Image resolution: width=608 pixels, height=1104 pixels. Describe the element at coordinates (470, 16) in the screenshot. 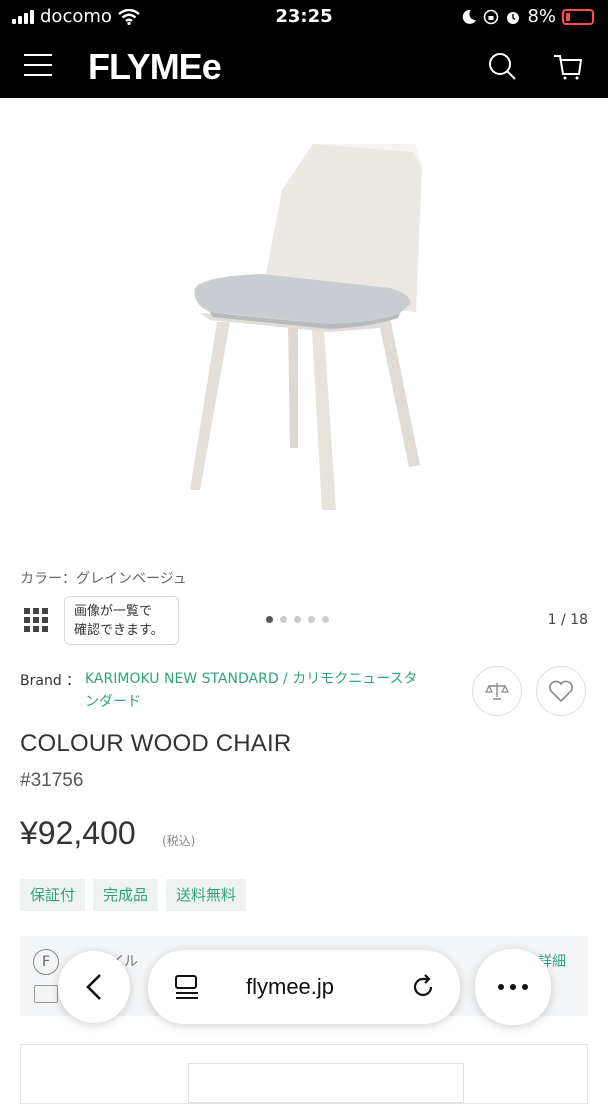

I see `moon-icon` at that location.